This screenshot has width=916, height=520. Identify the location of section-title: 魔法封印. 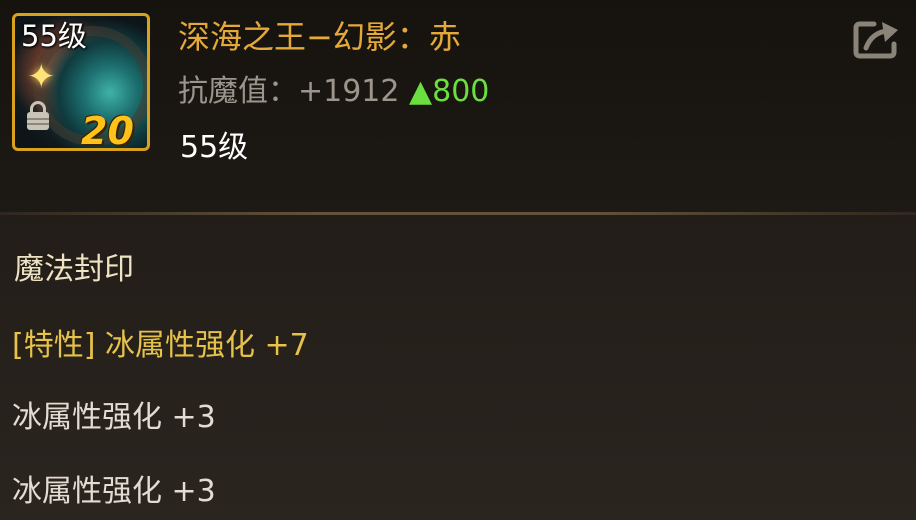
(74, 269).